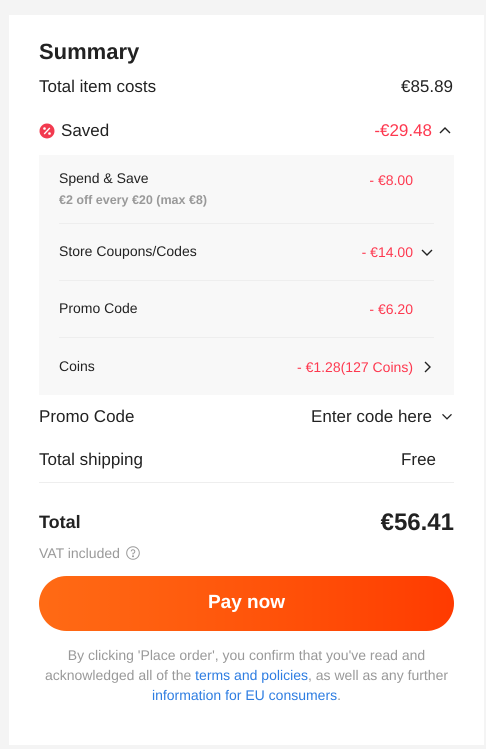 This screenshot has height=749, width=486. What do you see at coordinates (98, 308) in the screenshot?
I see `discount-label: Promo Code` at bounding box center [98, 308].